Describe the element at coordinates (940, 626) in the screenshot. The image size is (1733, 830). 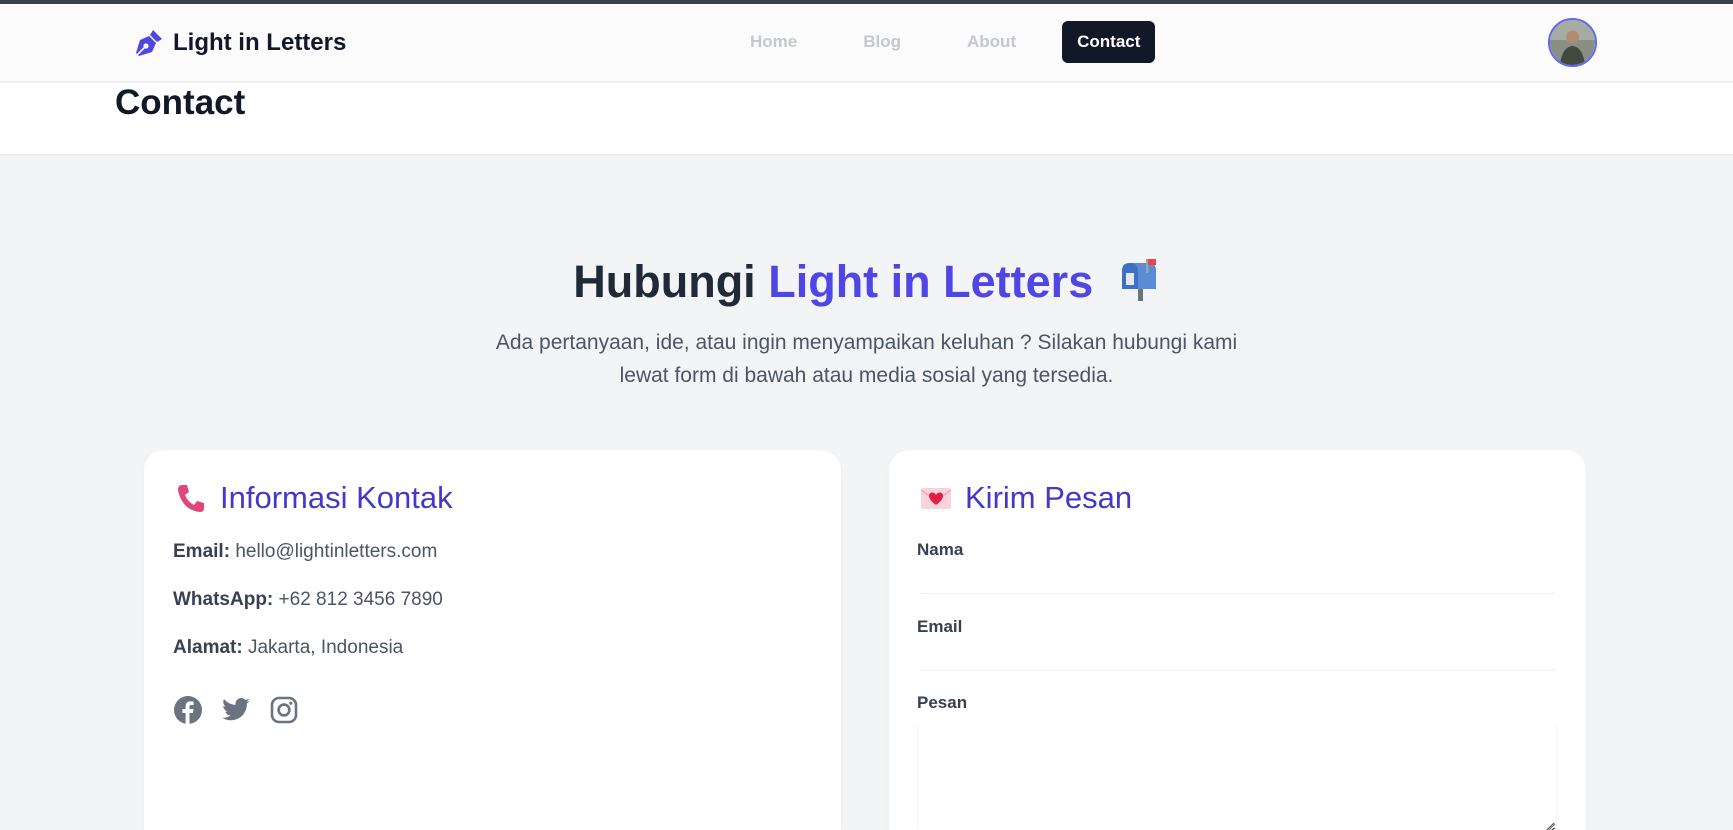
I see `email-field-label: Email` at that location.